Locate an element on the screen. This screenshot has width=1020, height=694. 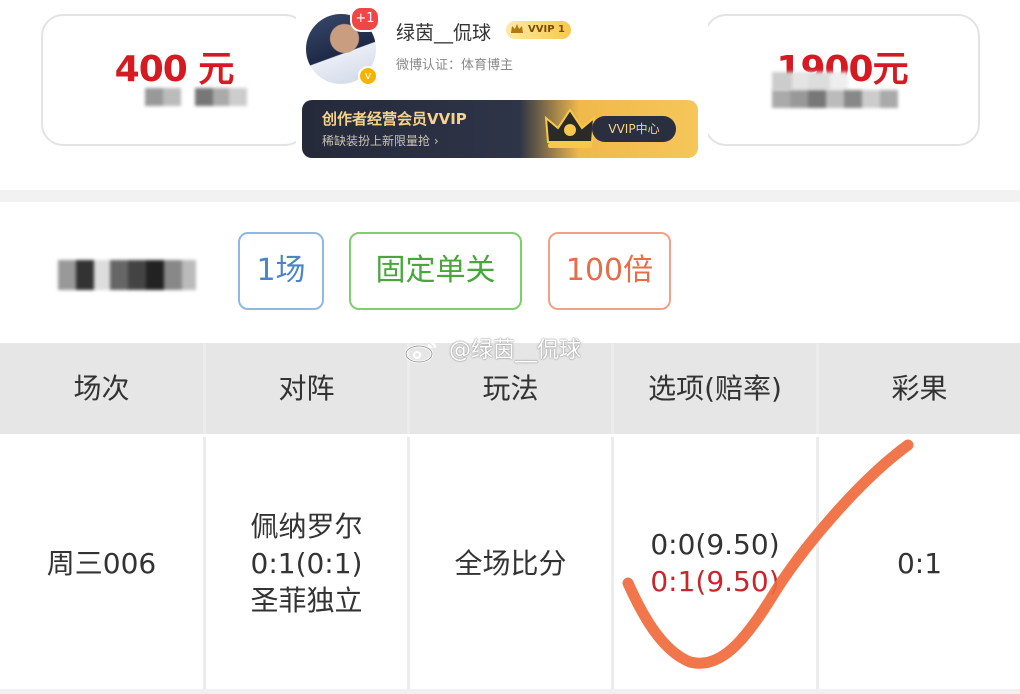
blurred-filter-label is located at coordinates (127, 275).